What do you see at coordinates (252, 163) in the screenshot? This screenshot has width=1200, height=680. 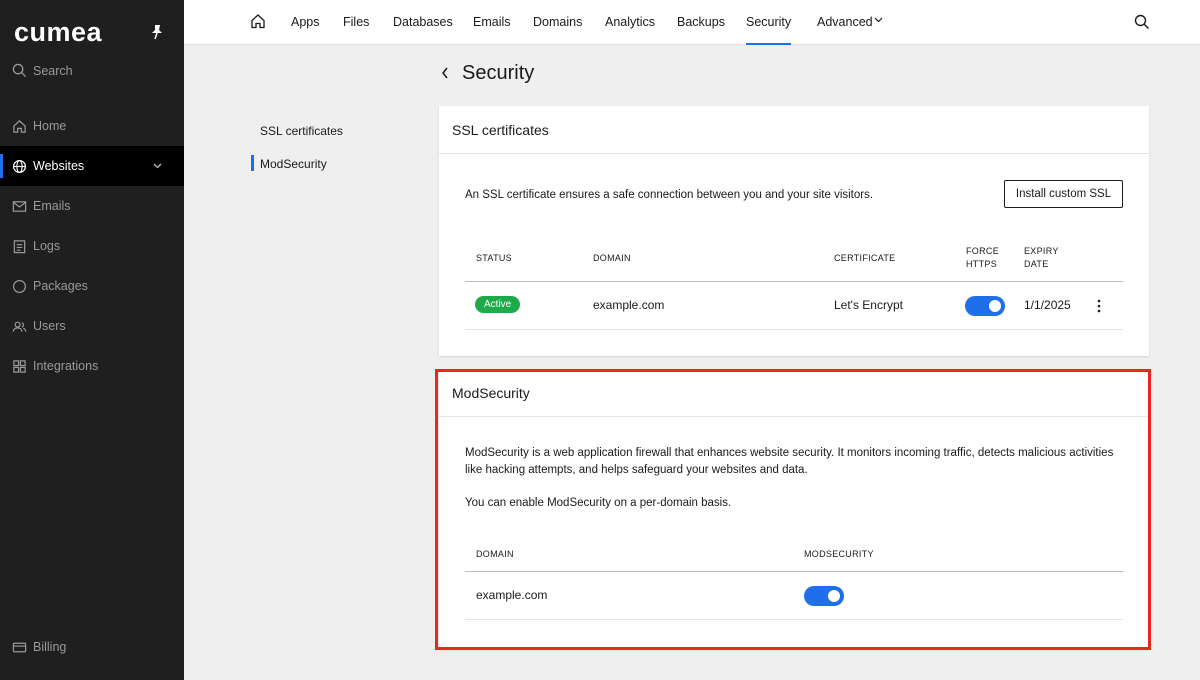 I see `subnav-active-indicator` at bounding box center [252, 163].